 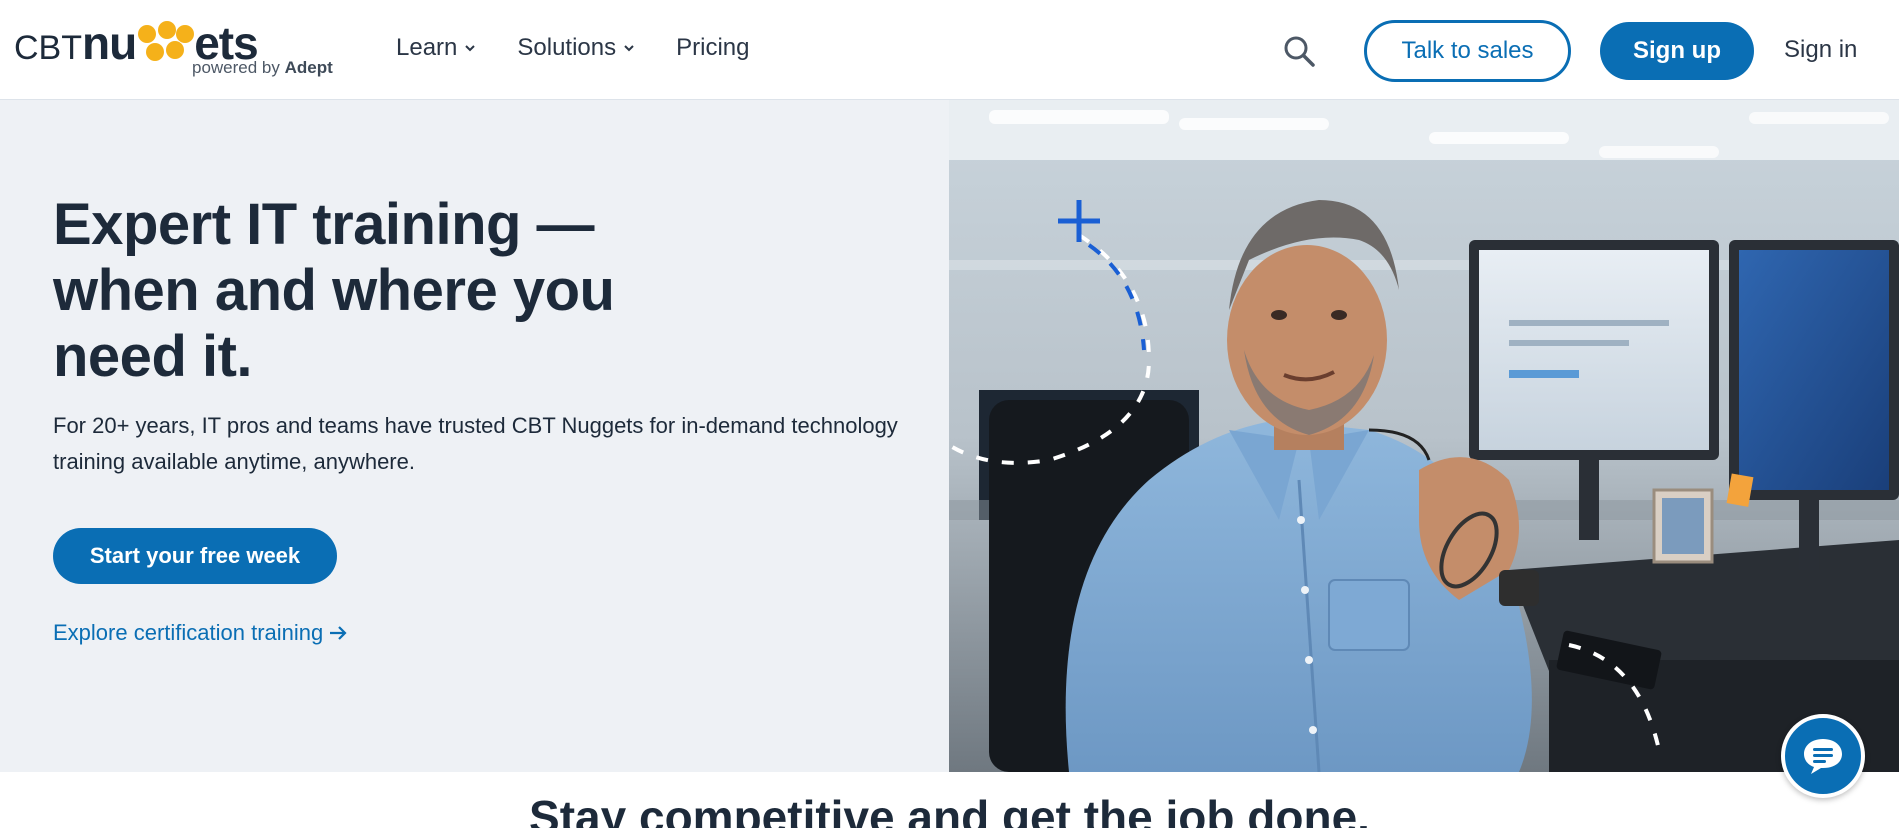 I want to click on powered-by-prefix: powered by, so click(x=238, y=67).